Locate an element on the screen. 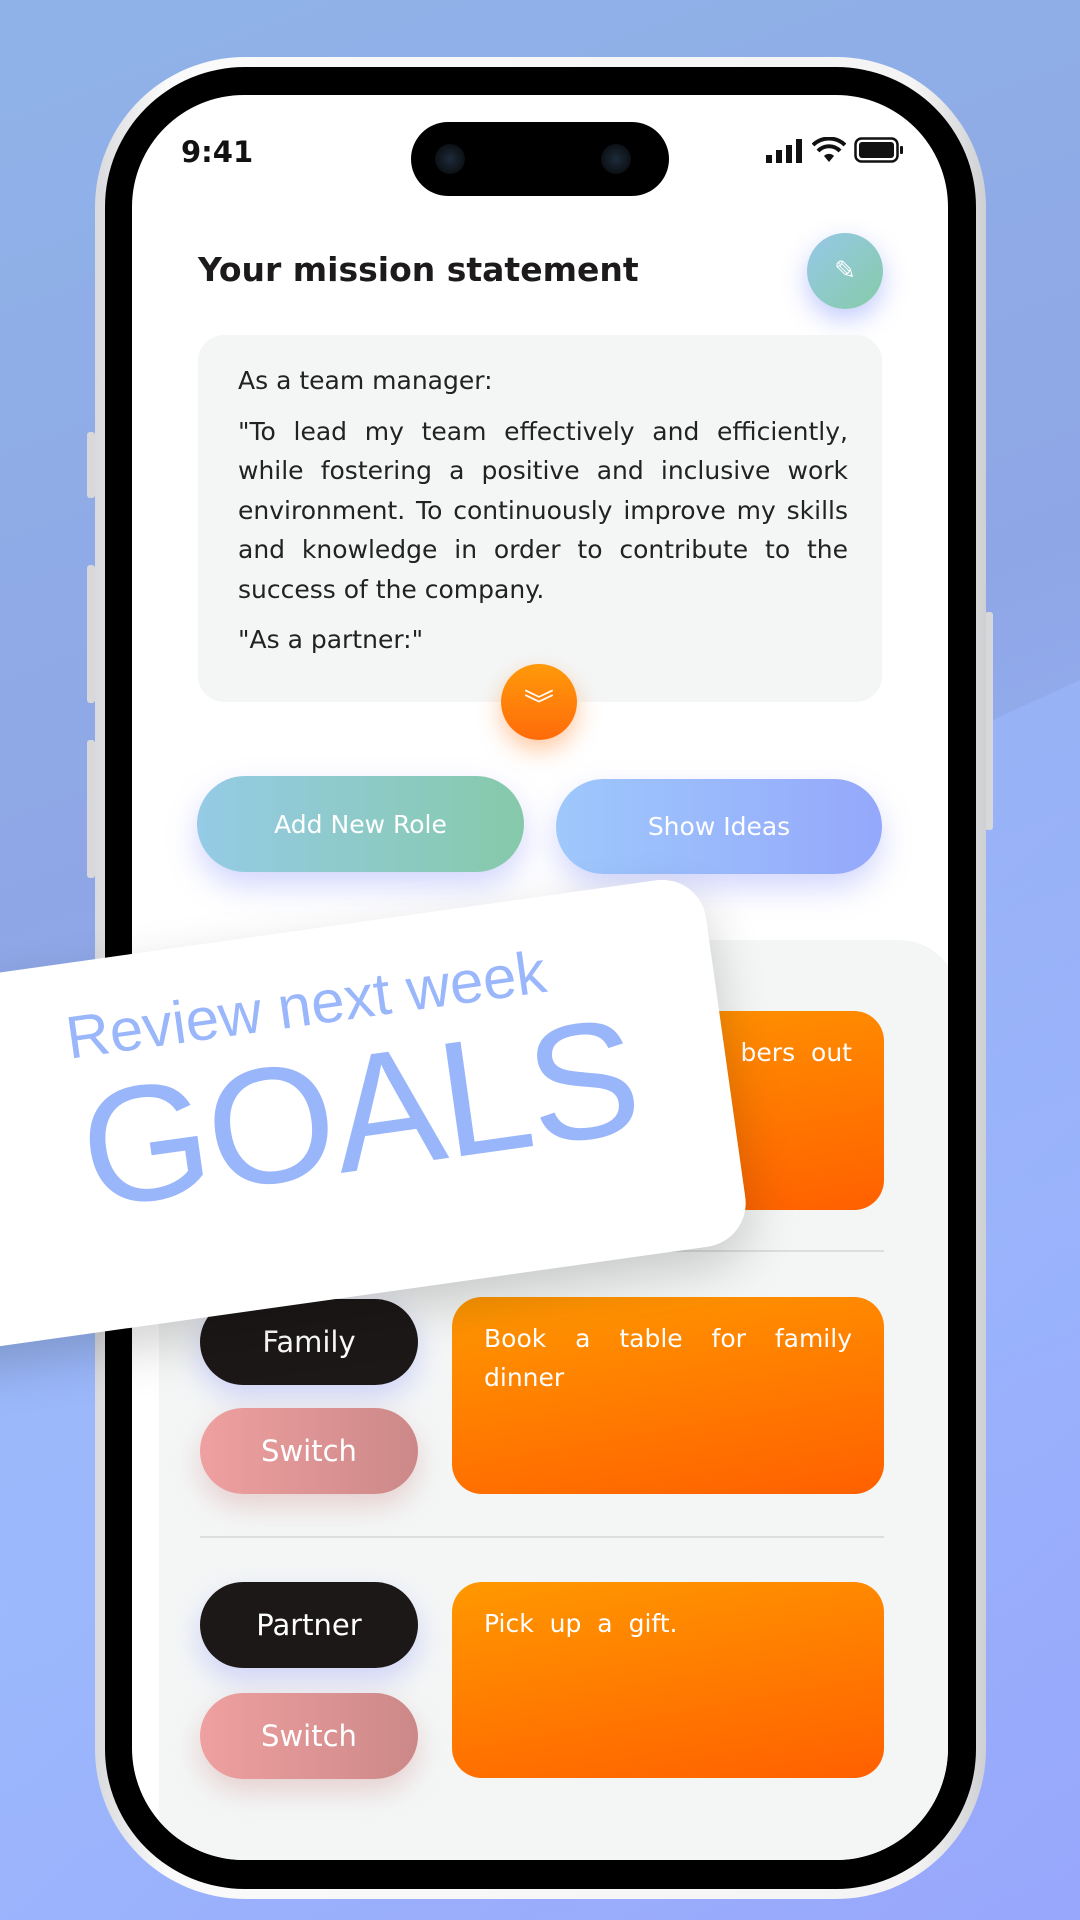  task-text: bers out is located at coordinates (796, 1052).